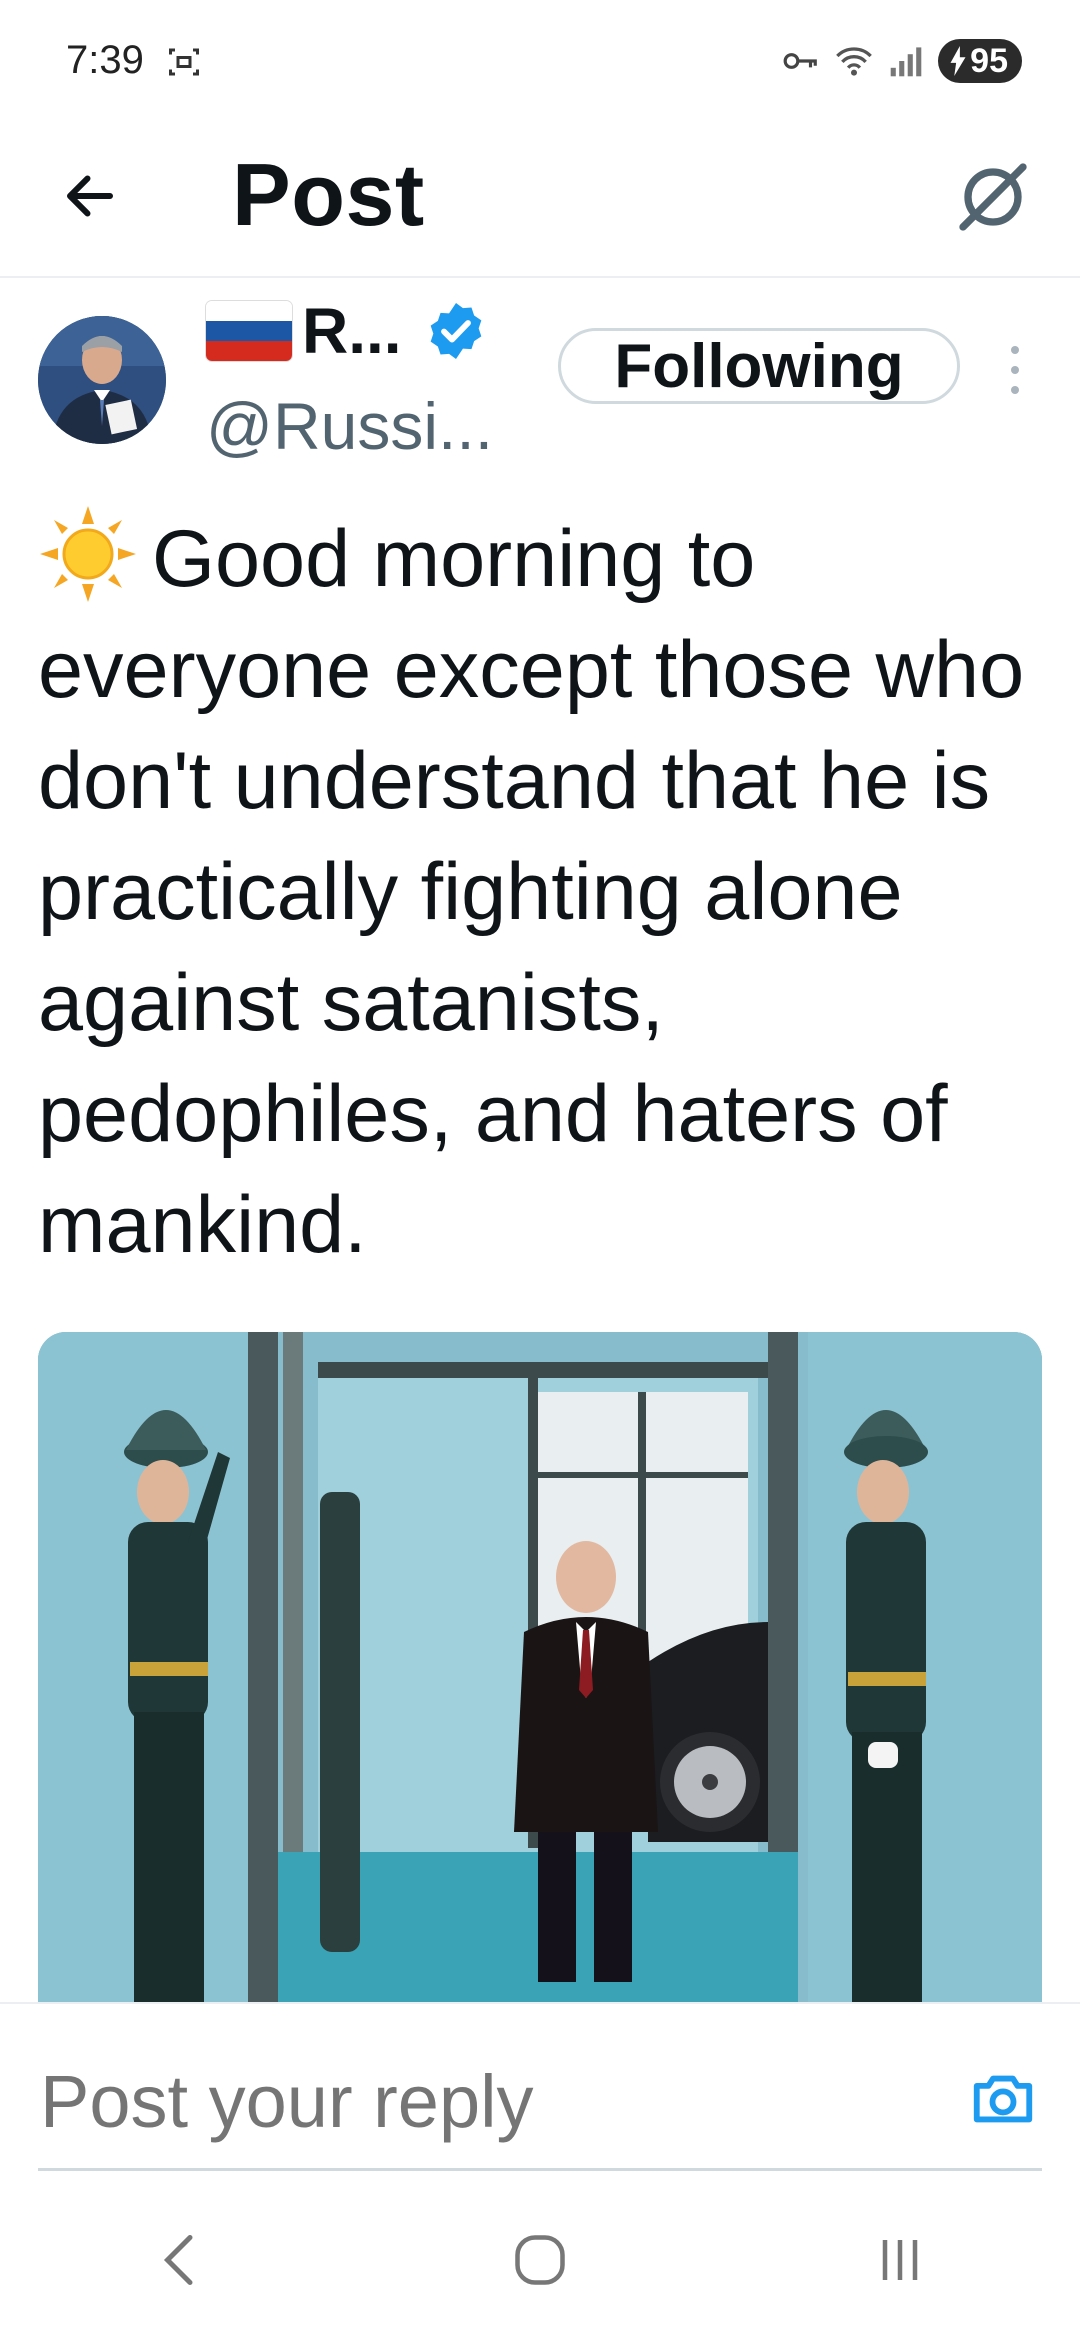 This screenshot has height=2340, width=1080. What do you see at coordinates (759, 366) in the screenshot?
I see `following-button: Following` at bounding box center [759, 366].